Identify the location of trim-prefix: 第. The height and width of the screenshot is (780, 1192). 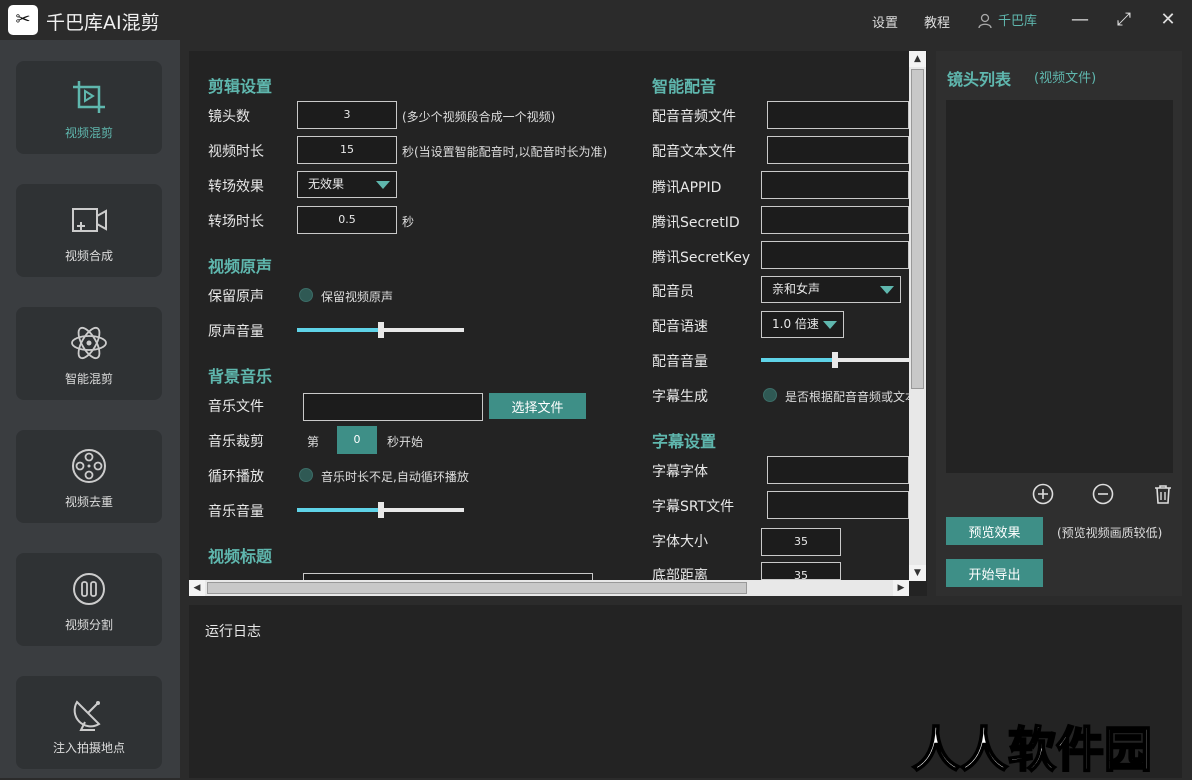
(313, 442).